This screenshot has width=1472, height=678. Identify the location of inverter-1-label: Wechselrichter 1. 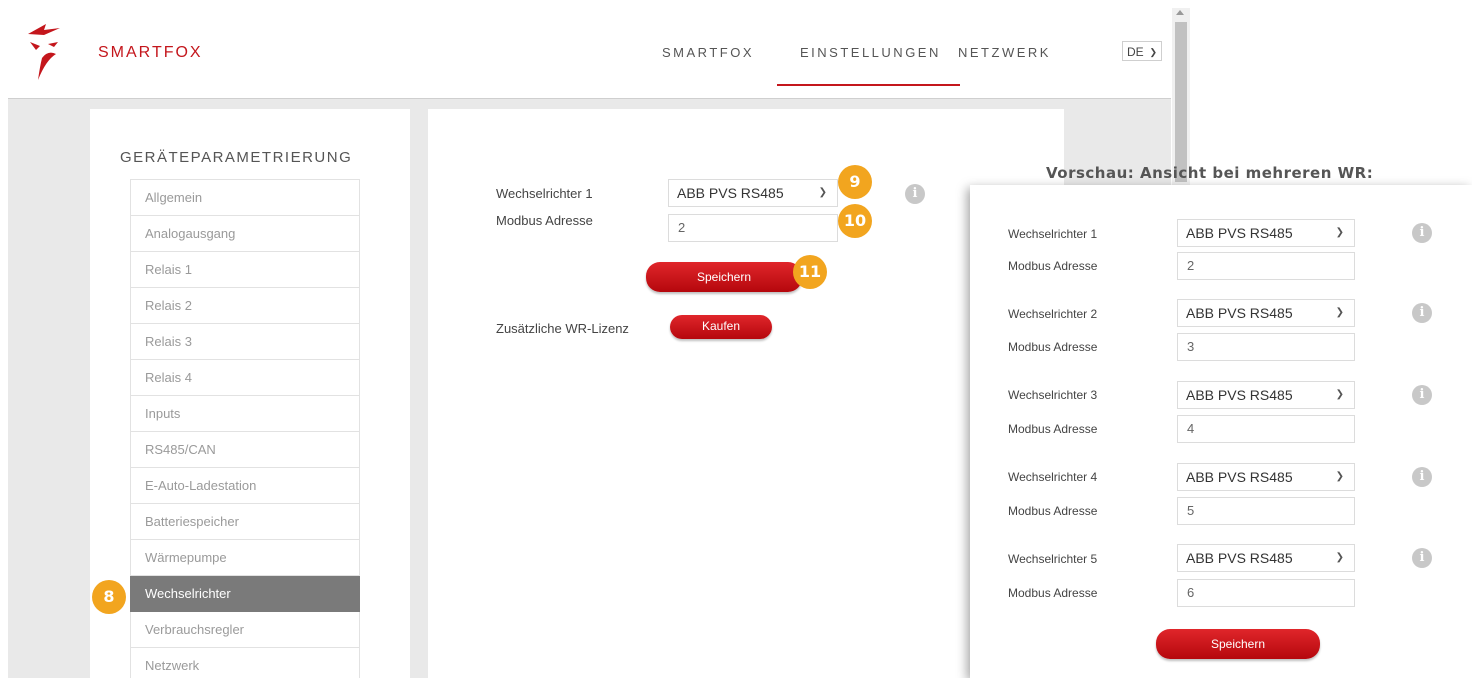
(544, 193).